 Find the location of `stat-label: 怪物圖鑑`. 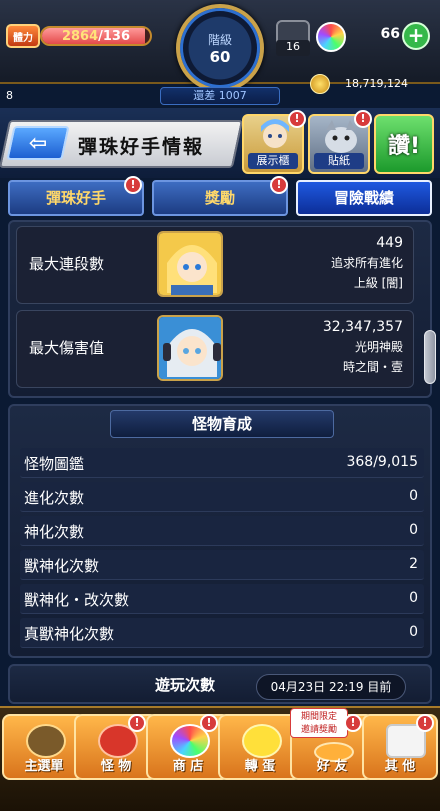

stat-label: 怪物圖鑑 is located at coordinates (54, 464).